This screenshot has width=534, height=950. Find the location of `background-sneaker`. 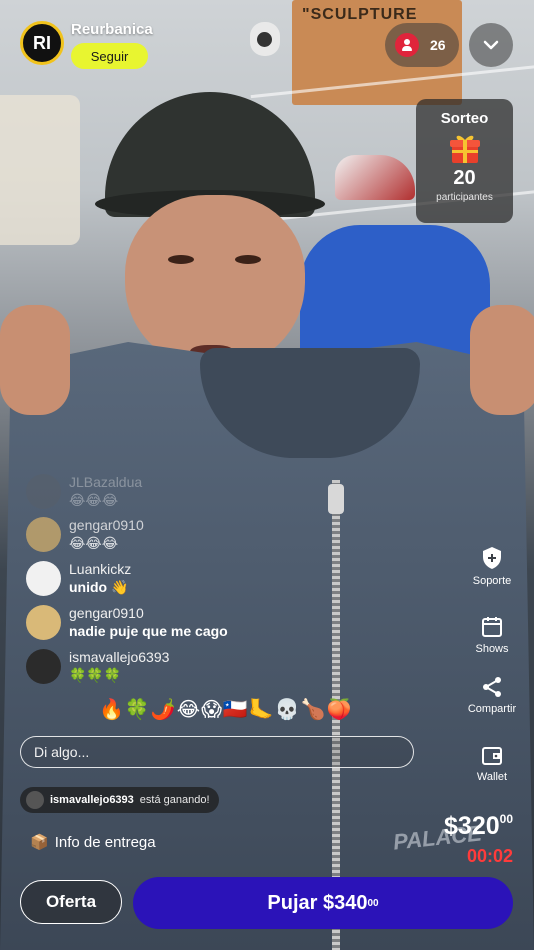

background-sneaker is located at coordinates (375, 177).